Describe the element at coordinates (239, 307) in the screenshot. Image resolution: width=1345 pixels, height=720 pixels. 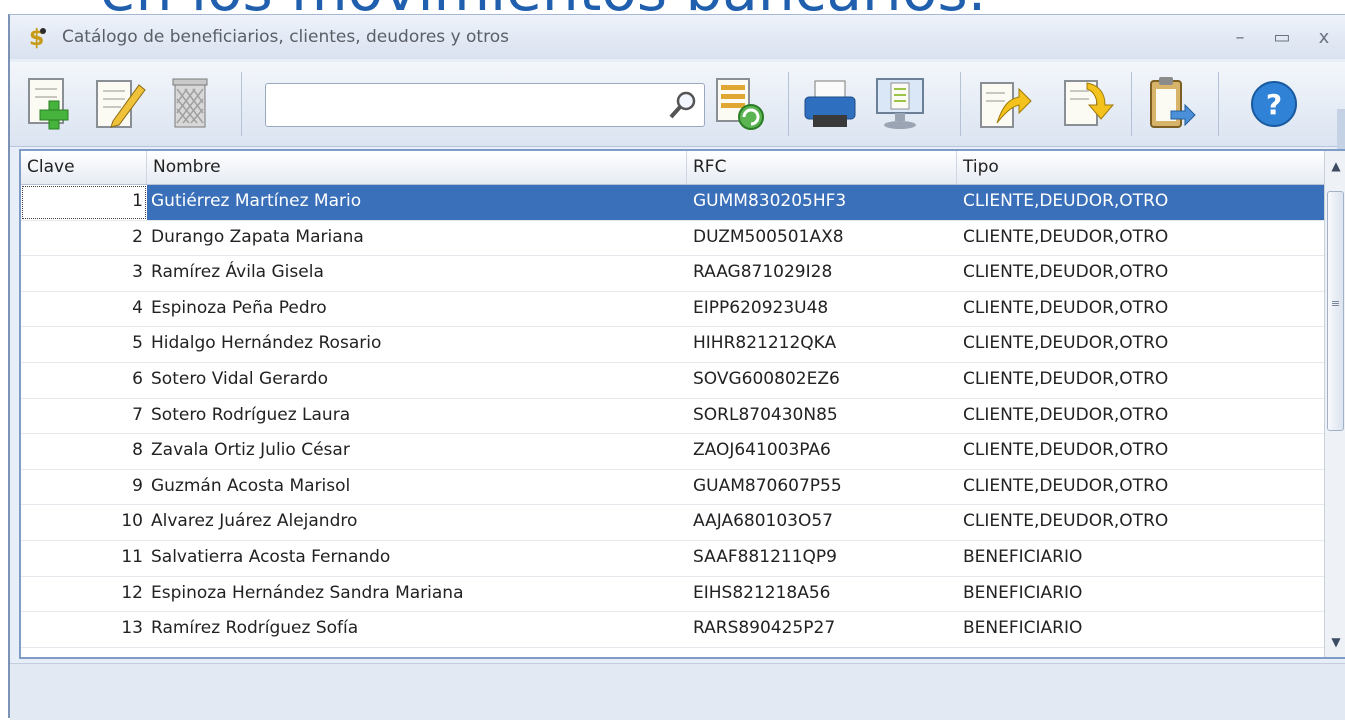
I see `cell-nombre: Espinoza Peña Pedro` at that location.